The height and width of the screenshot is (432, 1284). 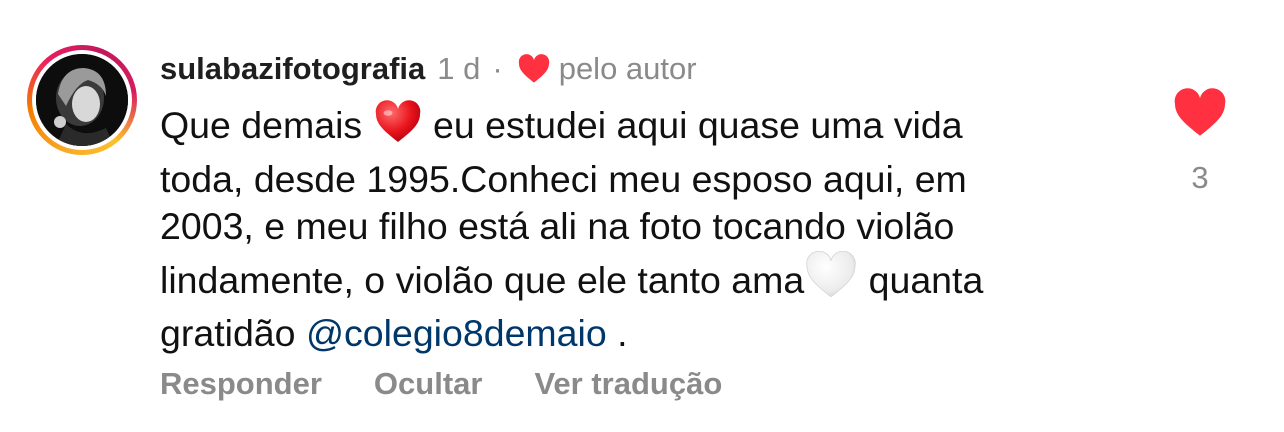 What do you see at coordinates (1200, 142) in the screenshot?
I see `like-column: 3` at bounding box center [1200, 142].